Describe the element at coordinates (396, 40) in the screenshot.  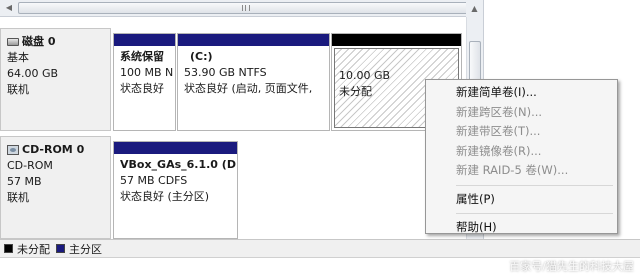
I see `unallocated-bar` at that location.